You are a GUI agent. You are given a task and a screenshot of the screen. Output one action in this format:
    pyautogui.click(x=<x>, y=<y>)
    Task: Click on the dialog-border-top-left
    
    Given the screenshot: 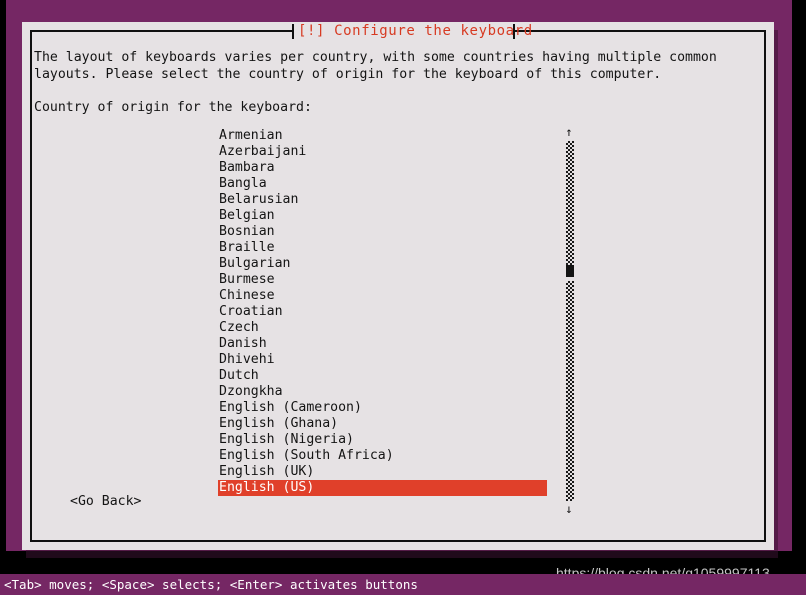 What is the action you would take?
    pyautogui.click(x=161, y=31)
    